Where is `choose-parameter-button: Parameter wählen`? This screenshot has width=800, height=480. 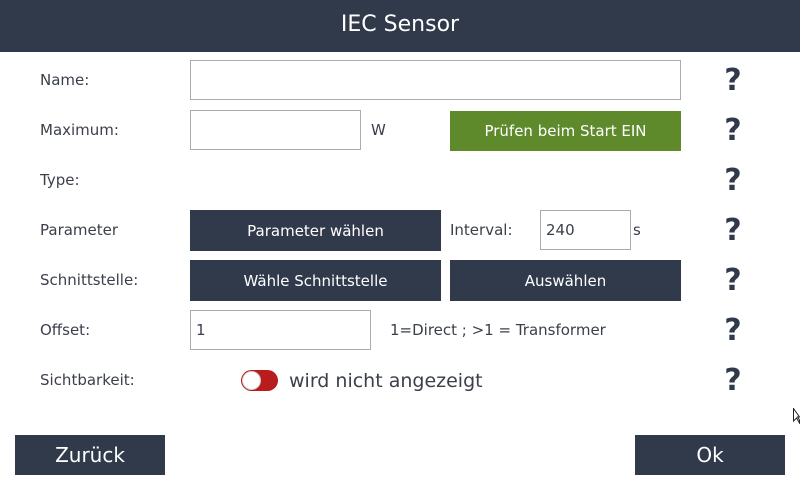 choose-parameter-button: Parameter wählen is located at coordinates (315, 230).